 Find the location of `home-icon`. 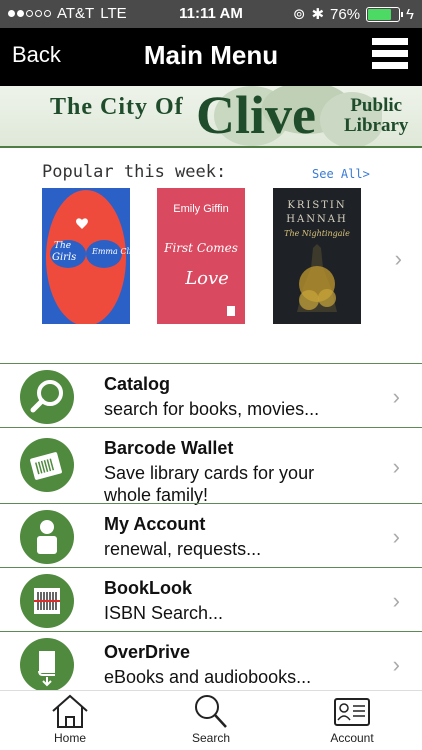

home-icon is located at coordinates (70, 711).